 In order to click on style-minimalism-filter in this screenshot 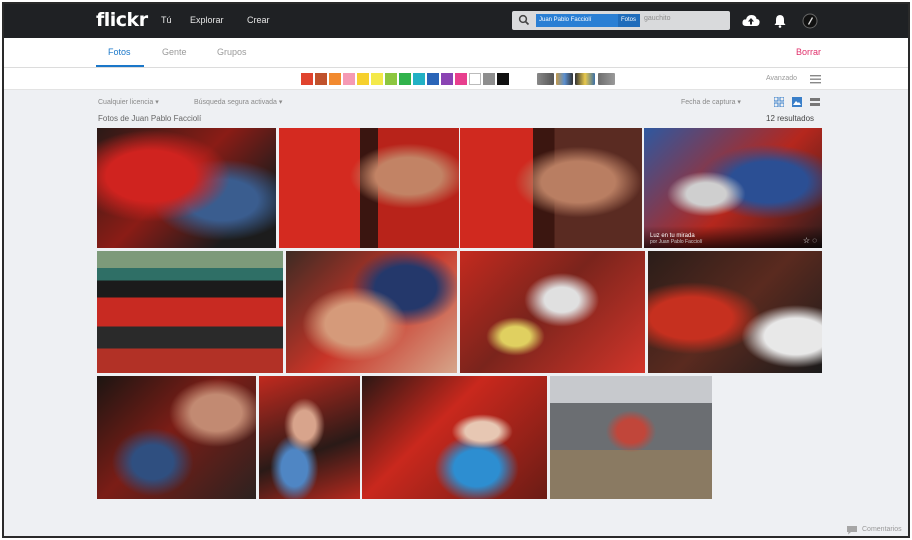, I will do `click(585, 79)`.